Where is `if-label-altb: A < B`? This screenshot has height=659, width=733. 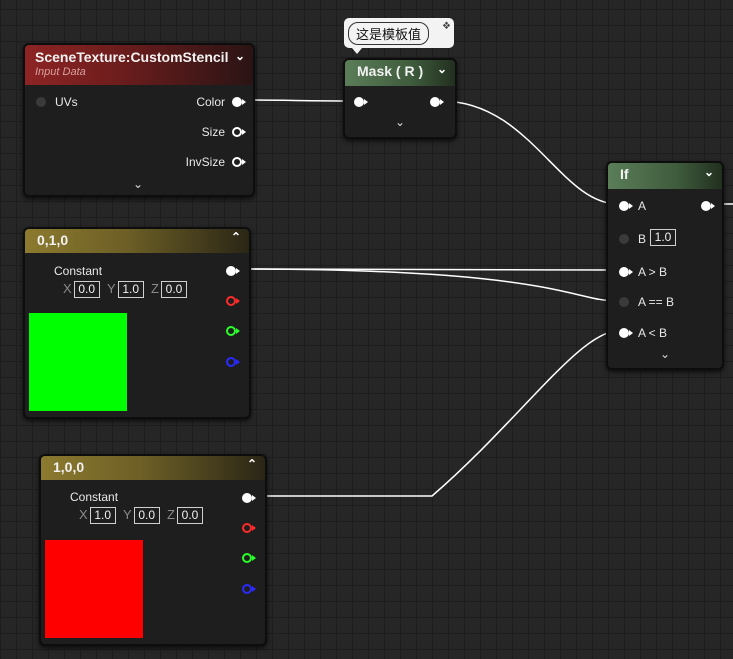 if-label-altb: A < B is located at coordinates (653, 333).